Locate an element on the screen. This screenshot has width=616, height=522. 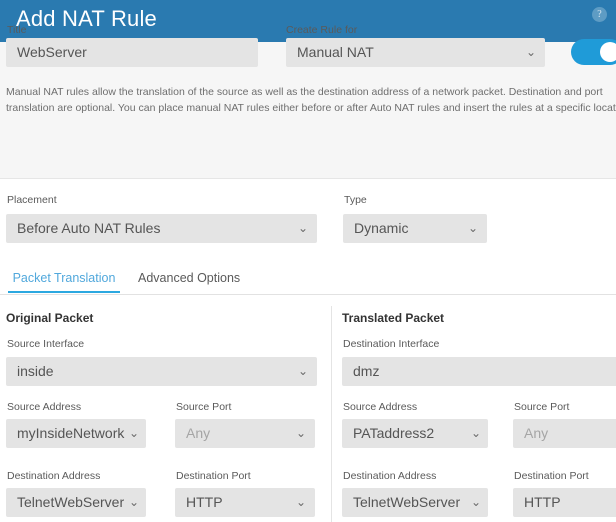
tab-packet-translation: Packet Translation is located at coordinates (64, 279).